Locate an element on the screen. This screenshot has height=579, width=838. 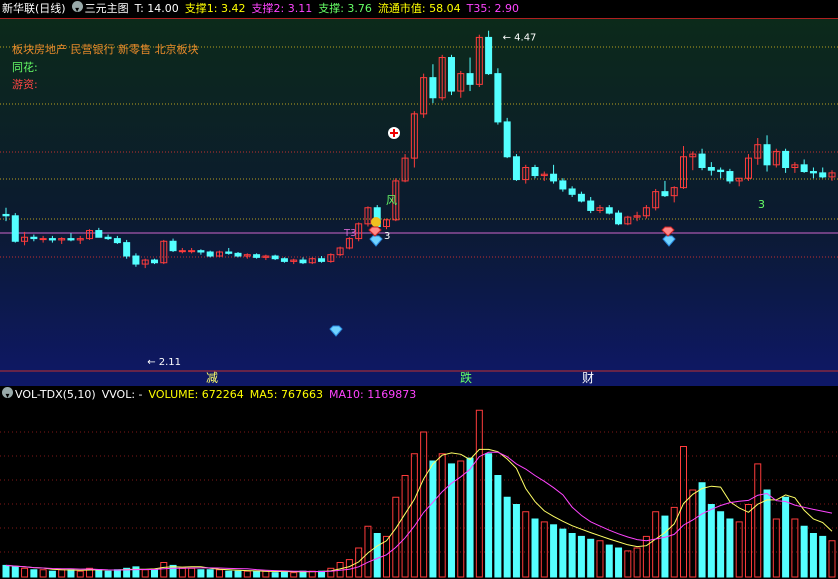
indicator-name-label: 三元主图 is located at coordinates (106, 8).